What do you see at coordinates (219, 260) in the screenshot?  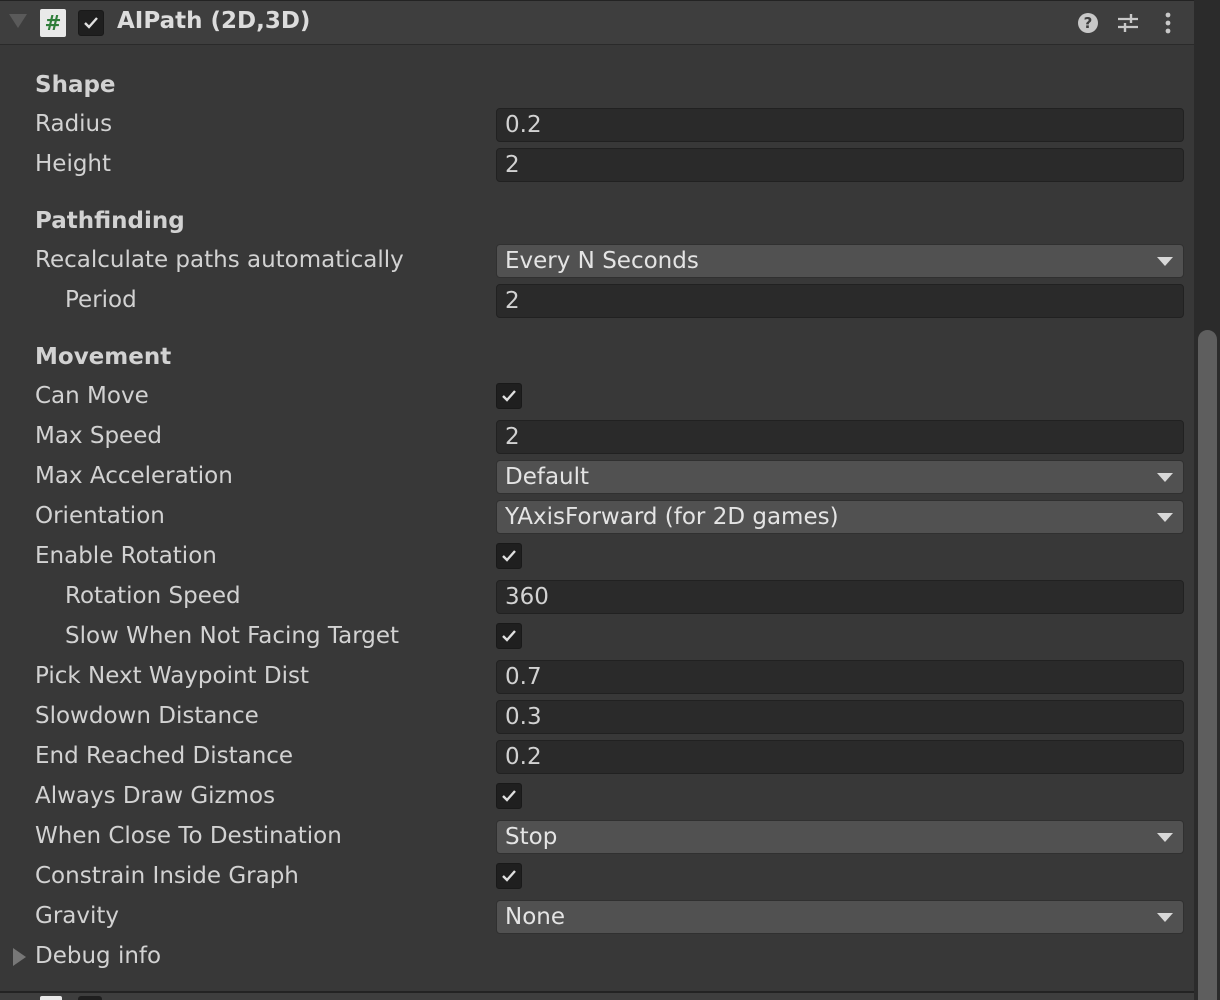 I see `recalculate-label: Recalculate paths automatically` at bounding box center [219, 260].